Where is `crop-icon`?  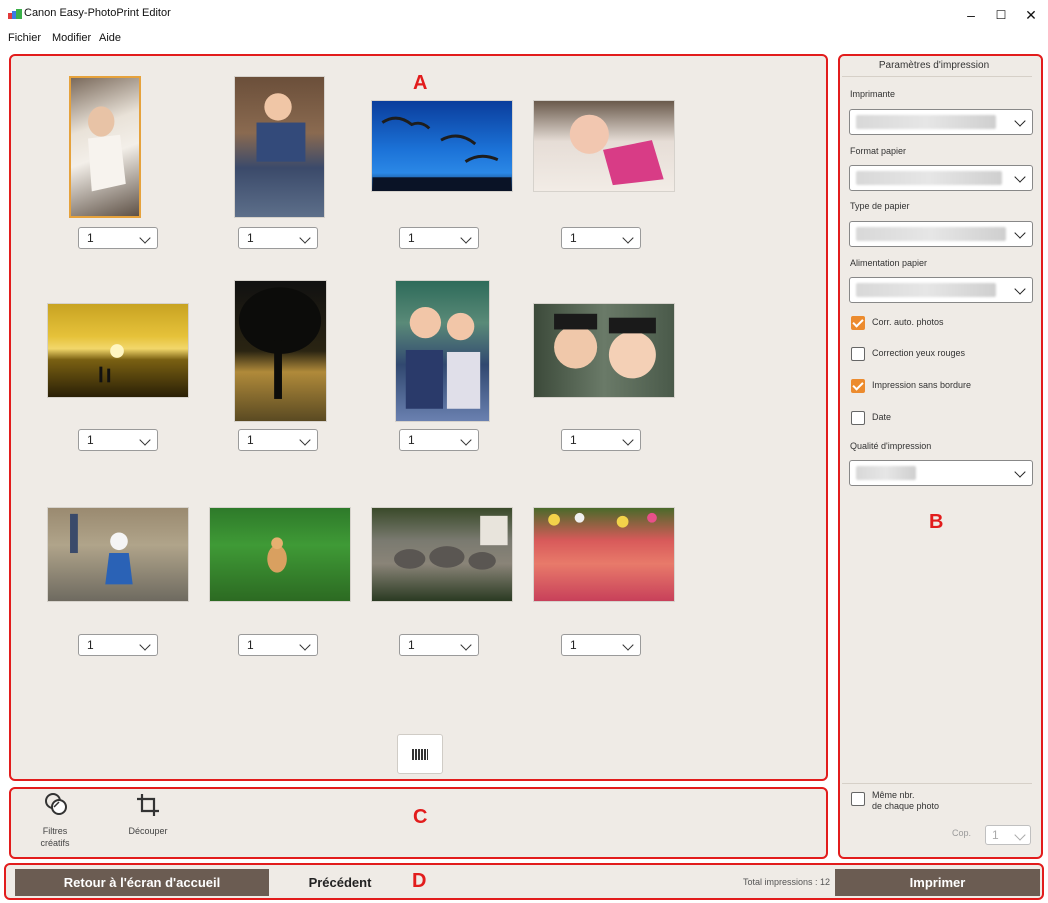
crop-icon is located at coordinates (148, 805).